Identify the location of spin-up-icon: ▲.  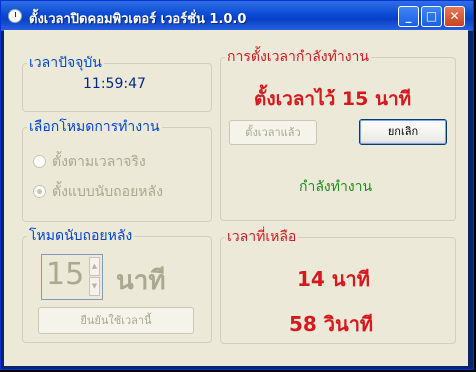
(94, 266).